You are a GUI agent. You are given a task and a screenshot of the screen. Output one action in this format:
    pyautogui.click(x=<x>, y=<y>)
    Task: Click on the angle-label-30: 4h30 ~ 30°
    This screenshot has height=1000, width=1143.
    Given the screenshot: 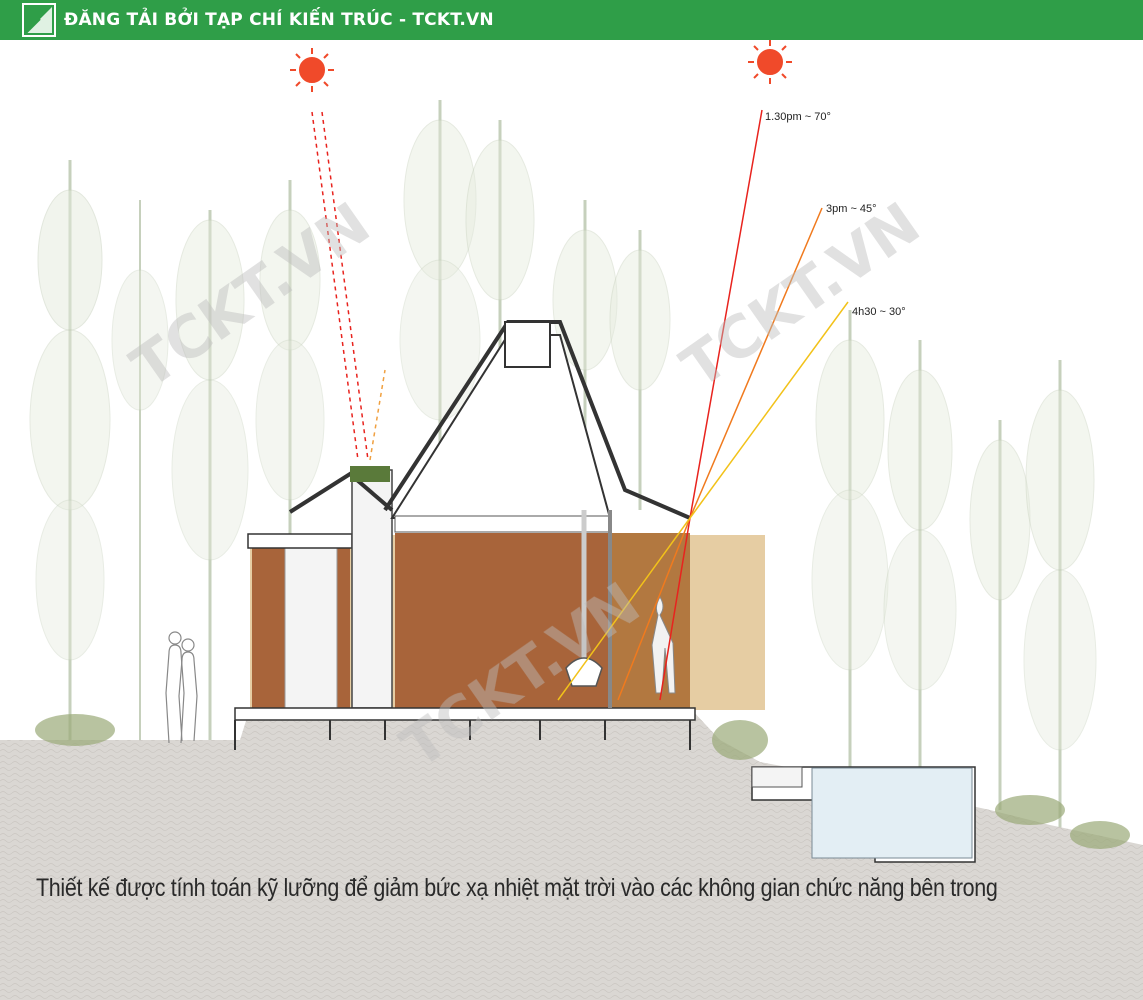 What is the action you would take?
    pyautogui.click(x=879, y=312)
    